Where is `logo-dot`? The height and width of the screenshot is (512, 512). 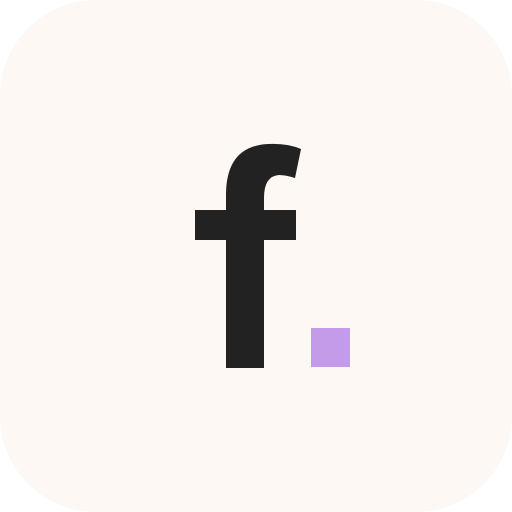 logo-dot is located at coordinates (330, 347).